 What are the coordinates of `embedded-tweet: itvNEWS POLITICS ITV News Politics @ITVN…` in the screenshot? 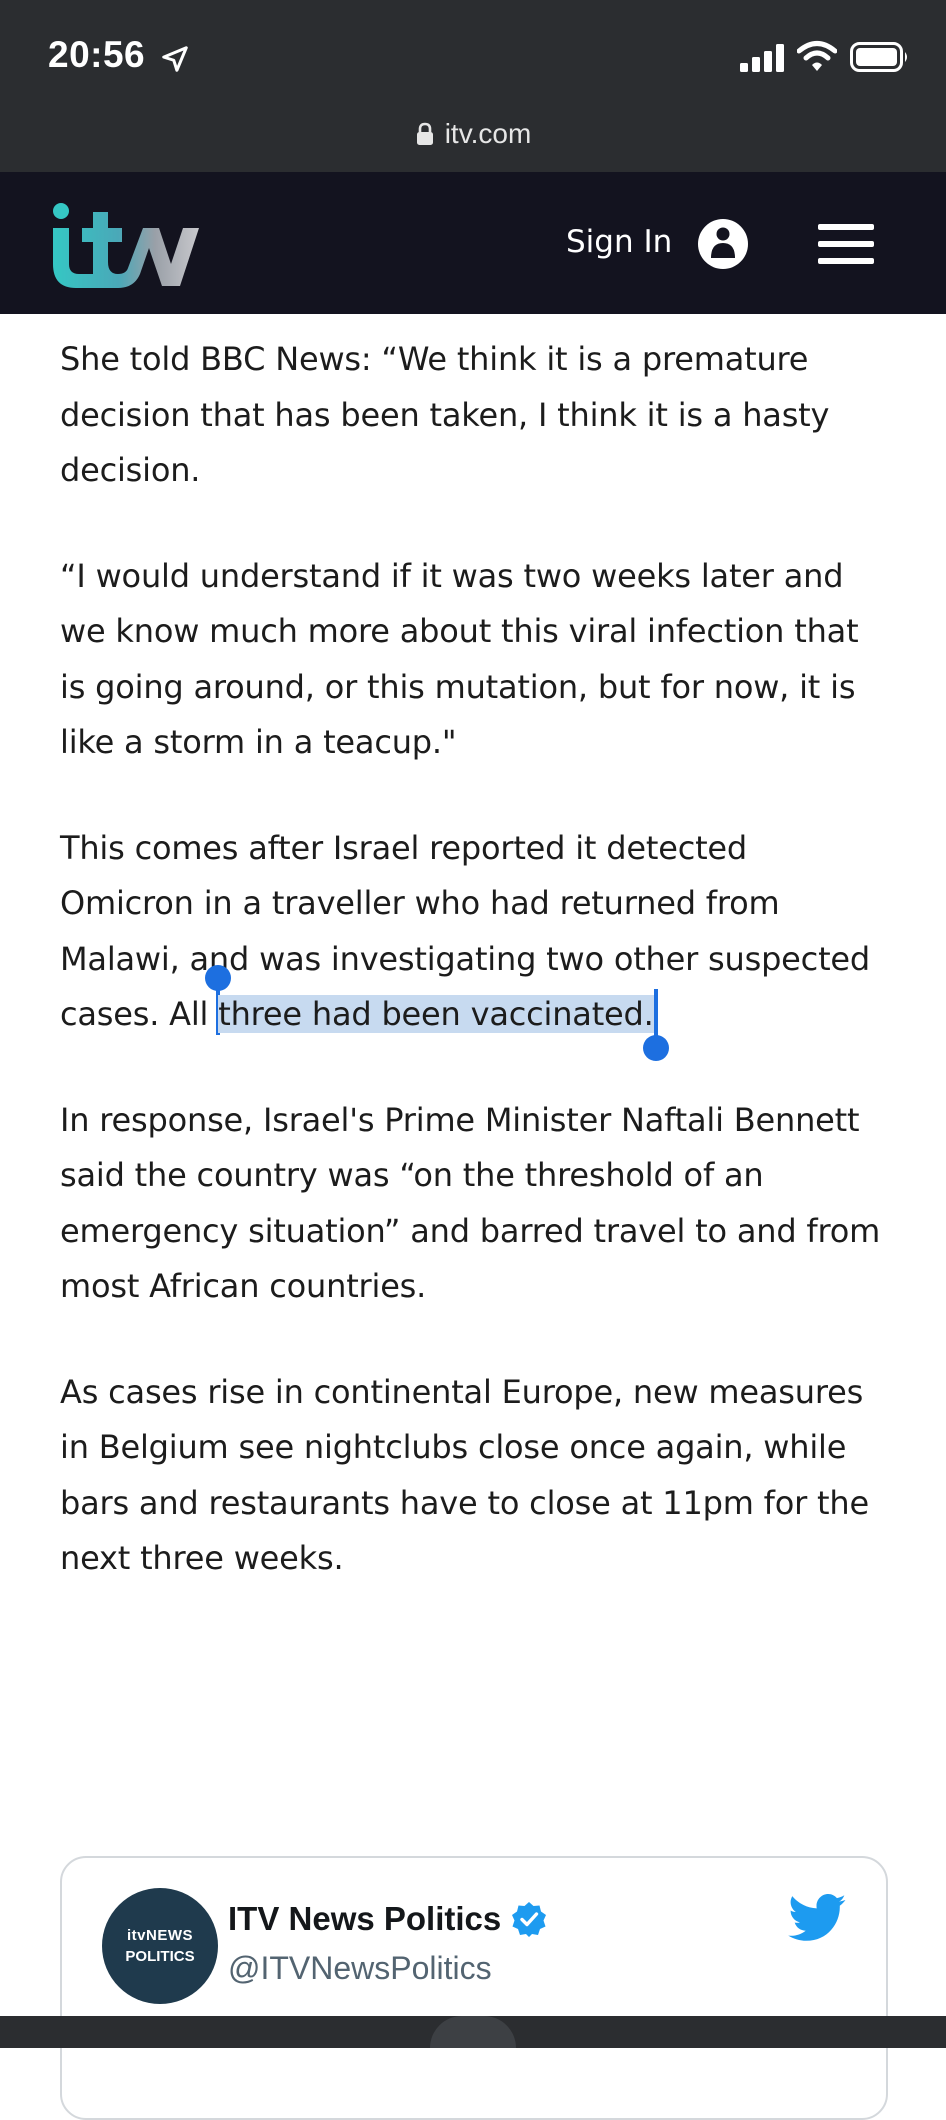 It's located at (474, 1988).